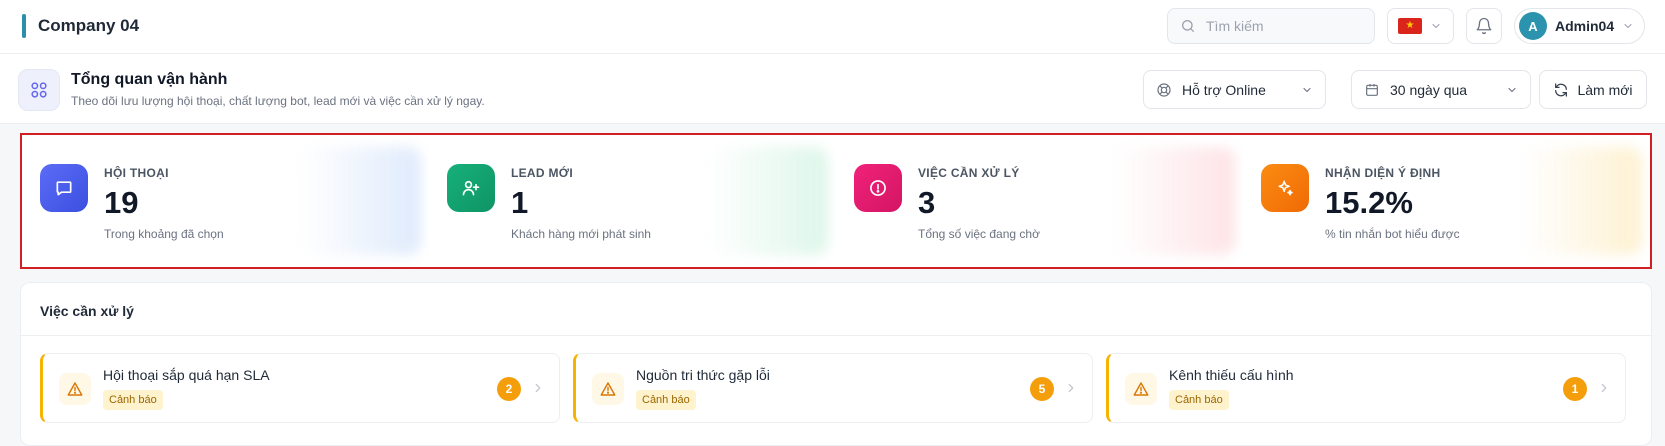  I want to click on task-title: Kênh thiếu cấu hình, so click(1231, 375).